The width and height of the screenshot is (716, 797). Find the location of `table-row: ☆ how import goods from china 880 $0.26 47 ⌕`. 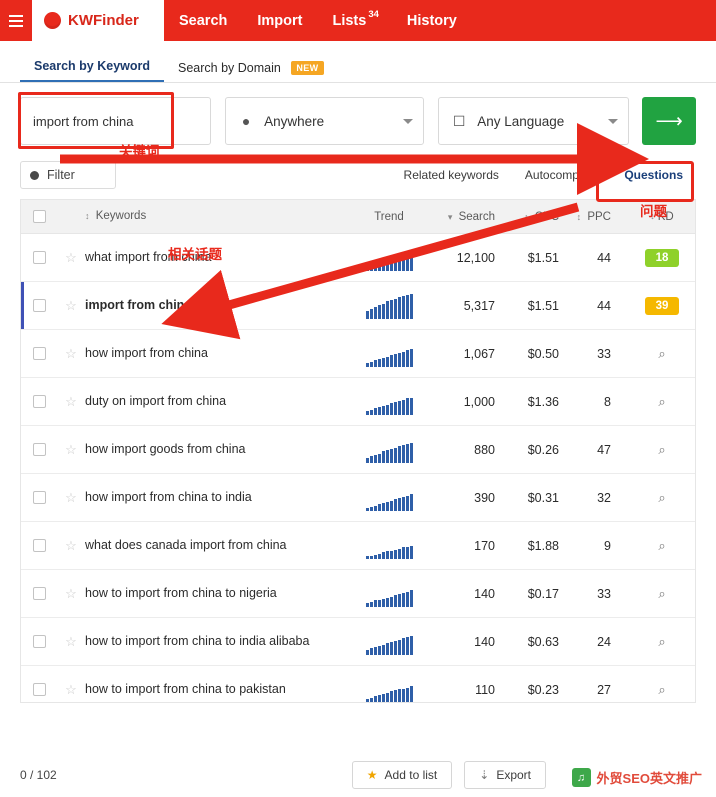

table-row: ☆ how import goods from china 880 $0.26 47 ⌕ is located at coordinates (358, 450).